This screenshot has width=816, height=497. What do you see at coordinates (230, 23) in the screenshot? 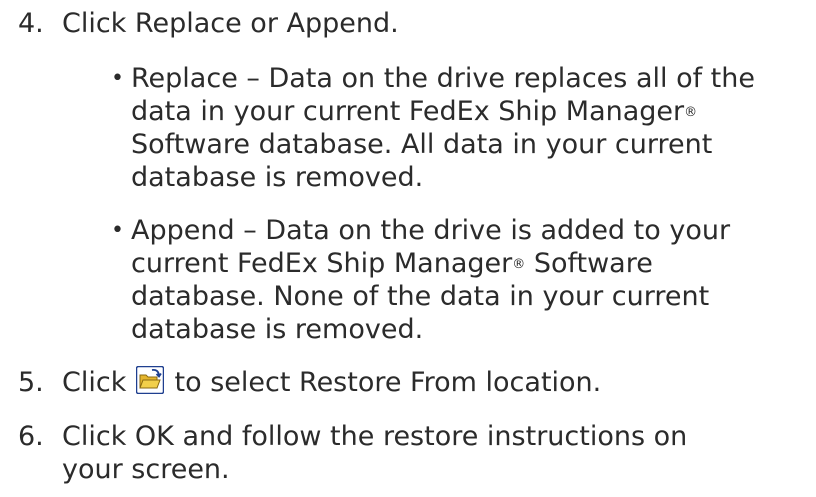
I see `step-4-text: Click Replace or Append.` at bounding box center [230, 23].